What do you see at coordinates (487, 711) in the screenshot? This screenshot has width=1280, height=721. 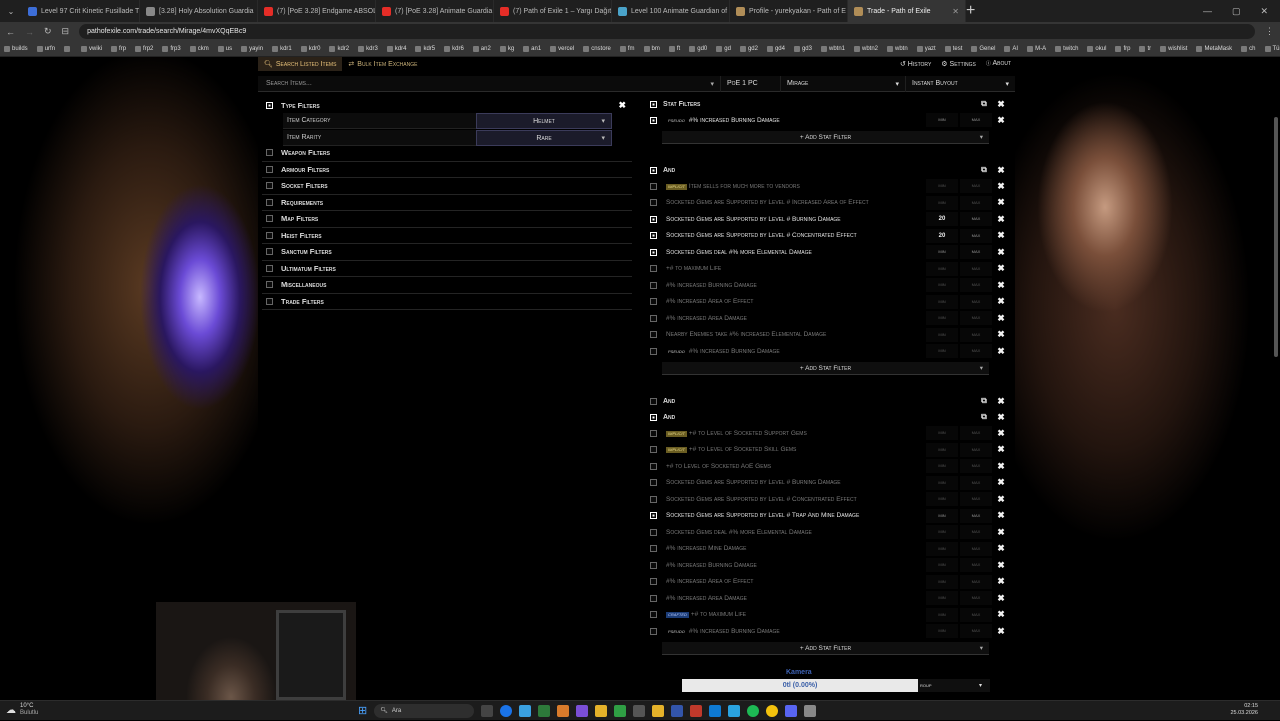 I see `task-view-icon` at bounding box center [487, 711].